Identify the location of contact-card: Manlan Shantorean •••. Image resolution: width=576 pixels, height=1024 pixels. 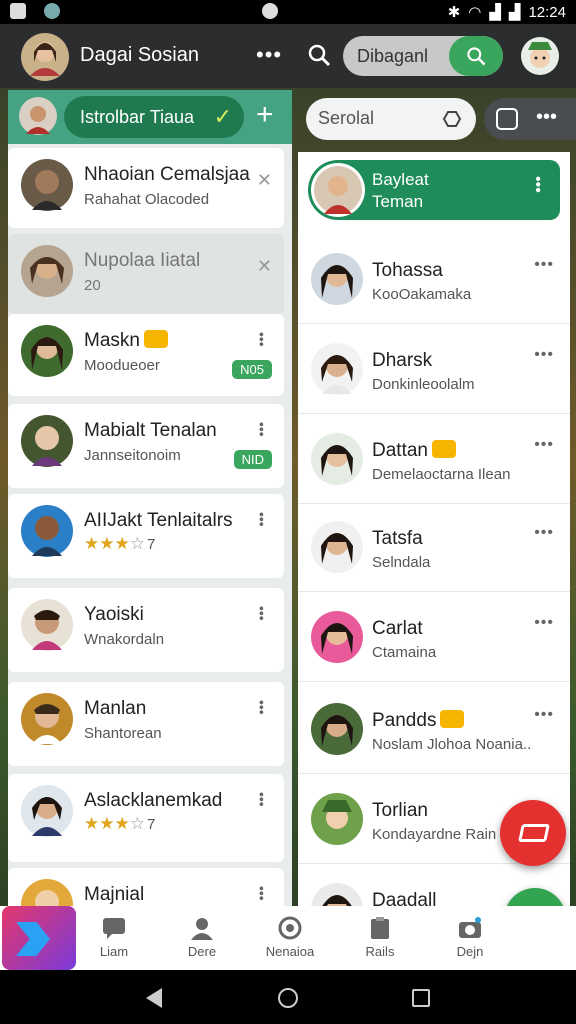
(146, 724).